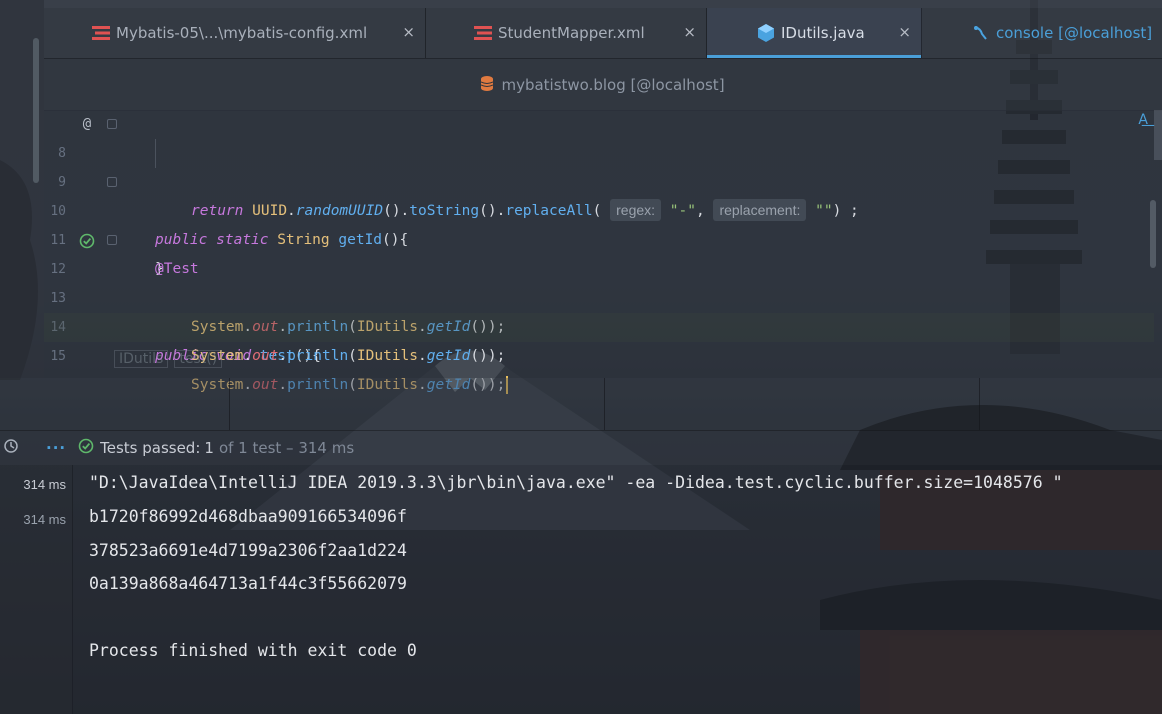 This screenshot has height=714, width=1162. Describe the element at coordinates (242, 33) in the screenshot. I see `tab-label: Mybatis-05\...\mybatis-config.xml` at that location.